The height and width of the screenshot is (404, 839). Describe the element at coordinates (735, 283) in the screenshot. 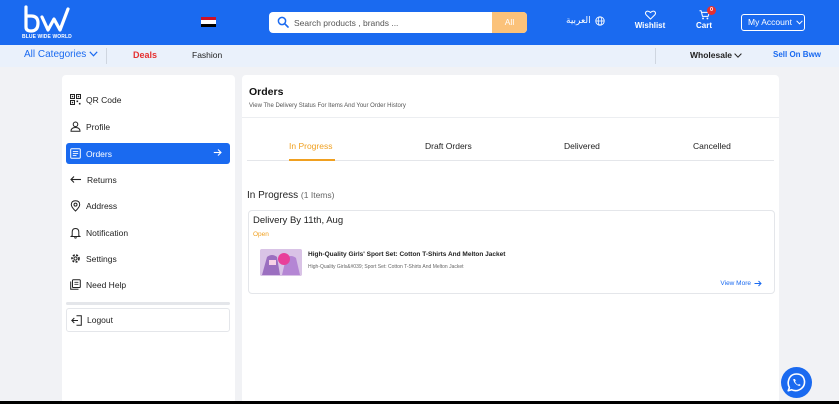

I see `view-more-label: View More` at that location.